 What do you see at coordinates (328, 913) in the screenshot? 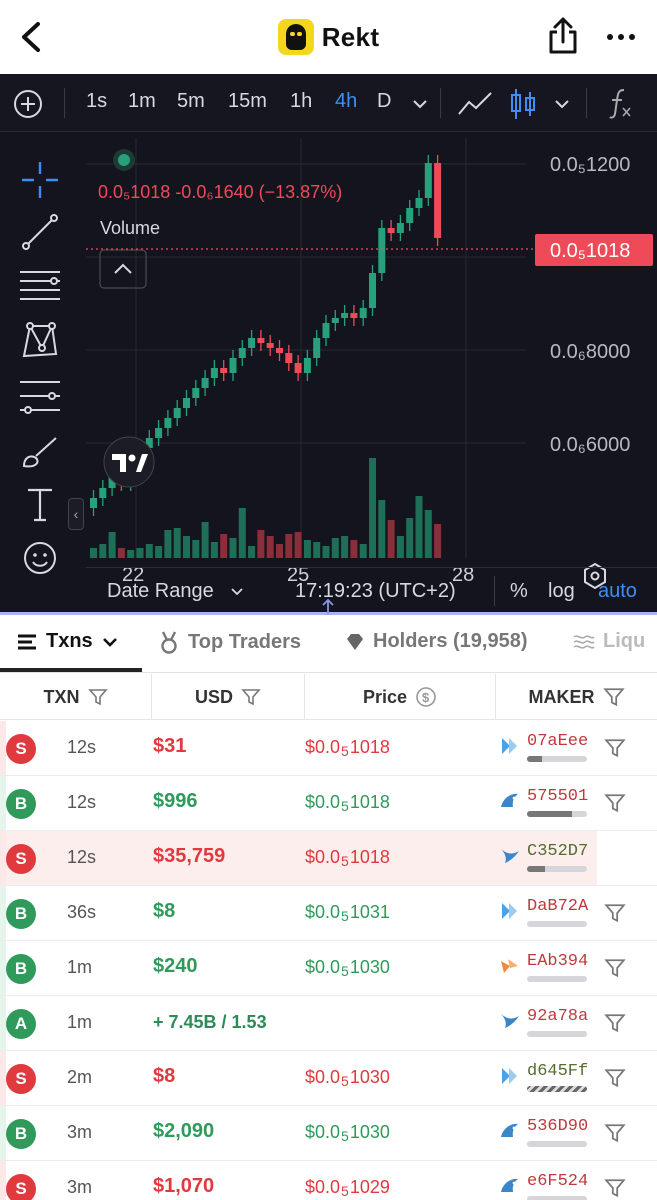
I see `table-row: B 36s $8 $0.051031 DaB72A` at bounding box center [328, 913].